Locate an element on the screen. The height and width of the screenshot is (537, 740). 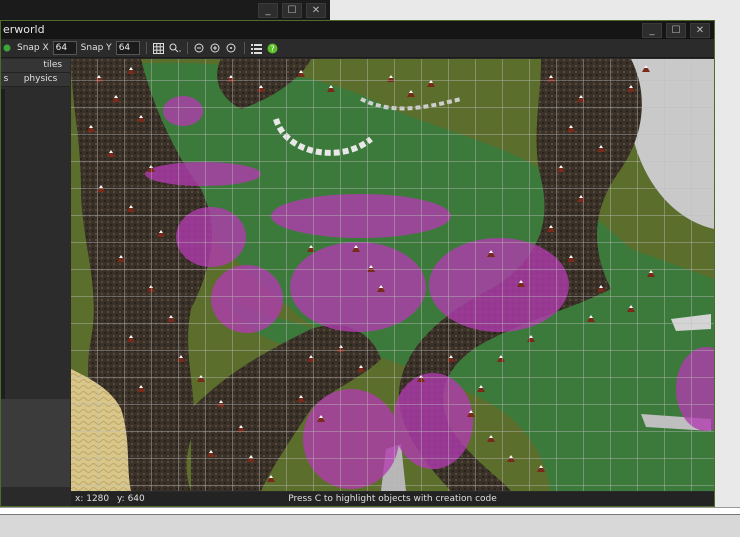
zoom-reset-icon is located at coordinates (232, 48).